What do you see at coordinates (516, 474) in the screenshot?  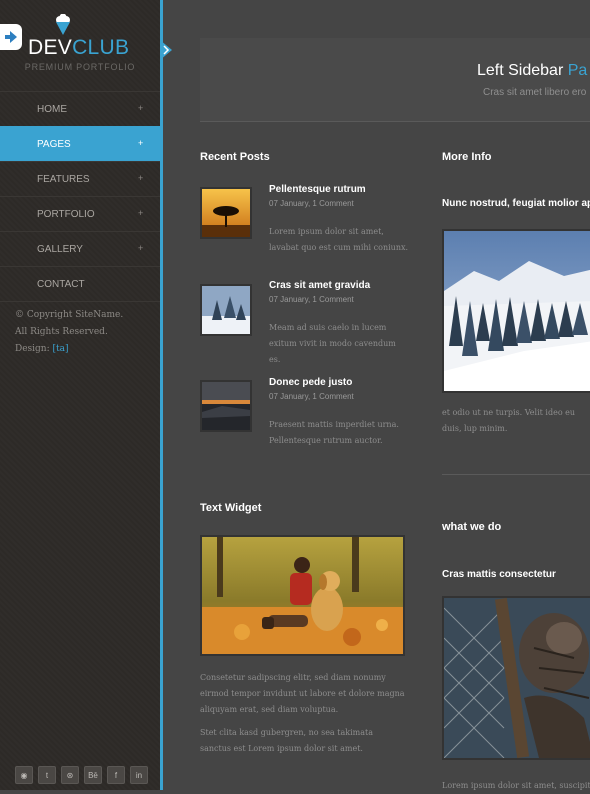 I see `section-divider` at bounding box center [516, 474].